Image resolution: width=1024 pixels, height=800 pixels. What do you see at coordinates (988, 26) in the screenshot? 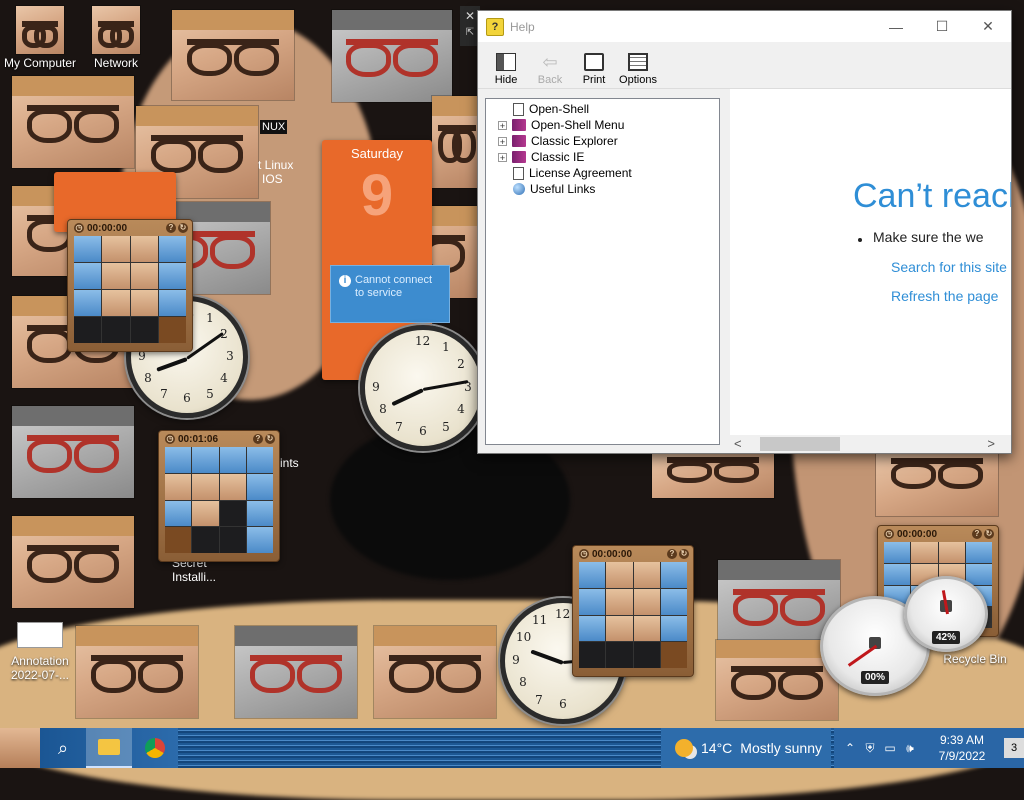
I see `close-button: ✕` at bounding box center [988, 26].